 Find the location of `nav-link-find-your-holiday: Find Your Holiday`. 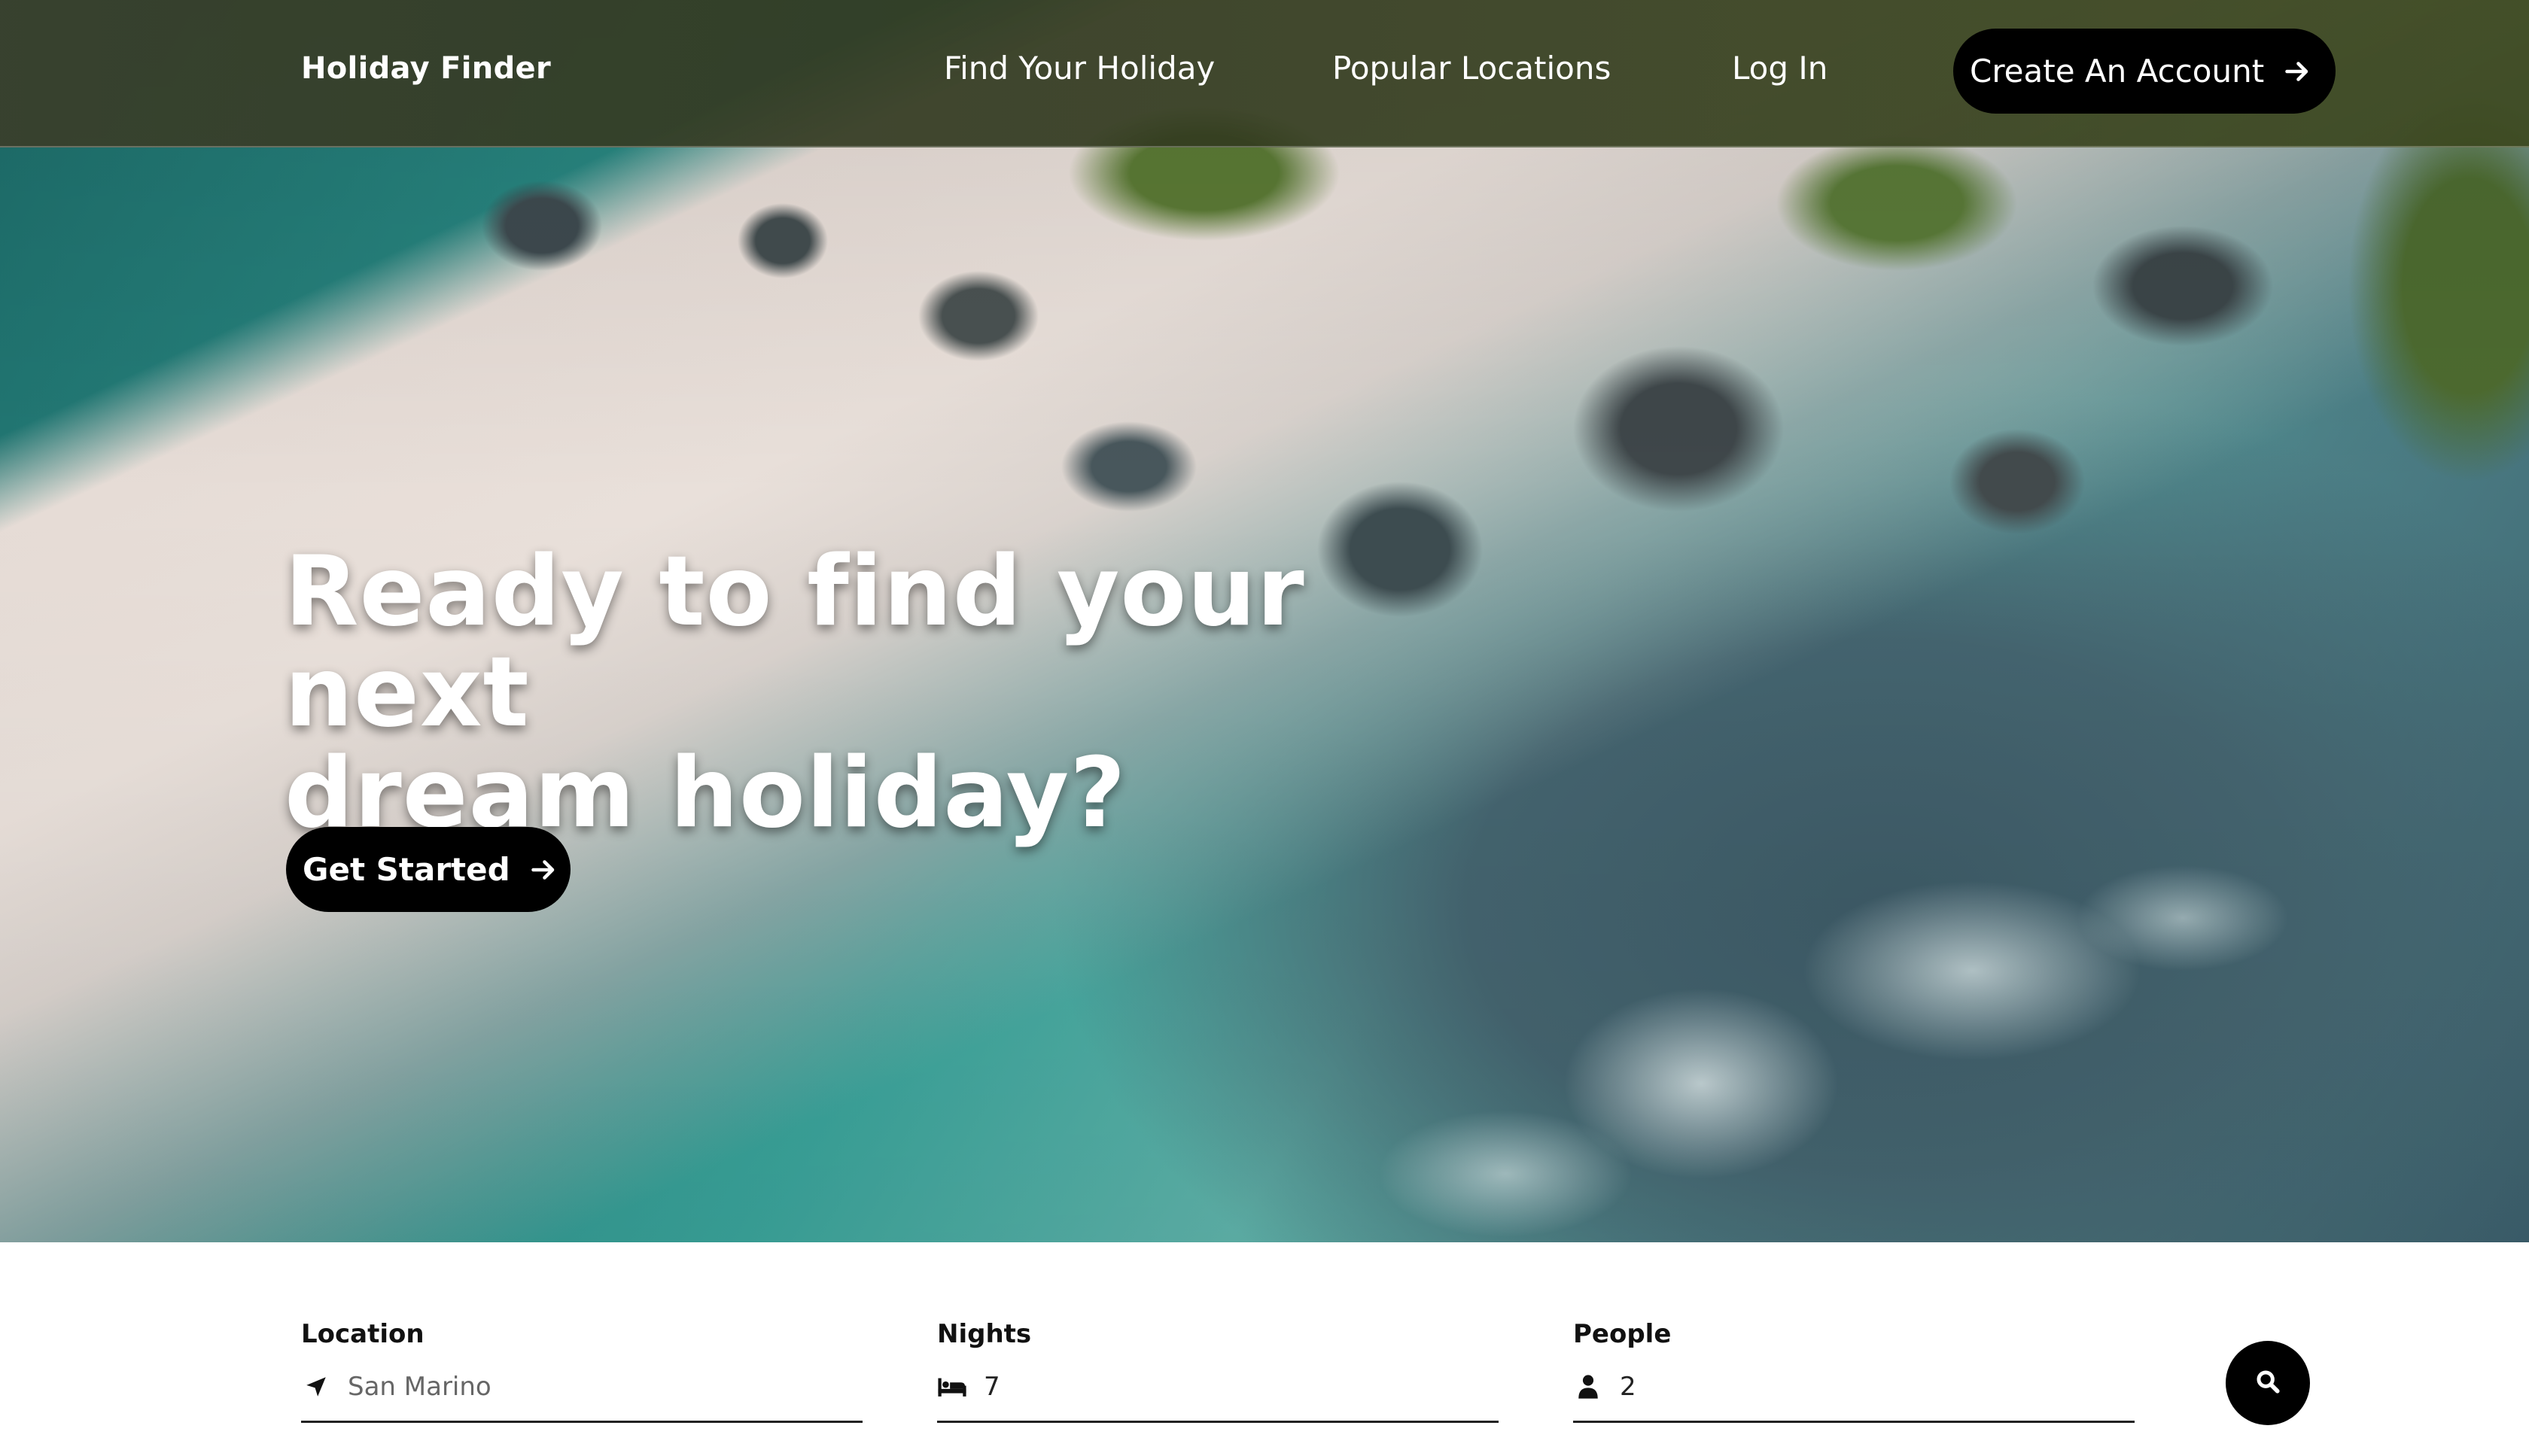

nav-link-find-your-holiday: Find Your Holiday is located at coordinates (1079, 68).